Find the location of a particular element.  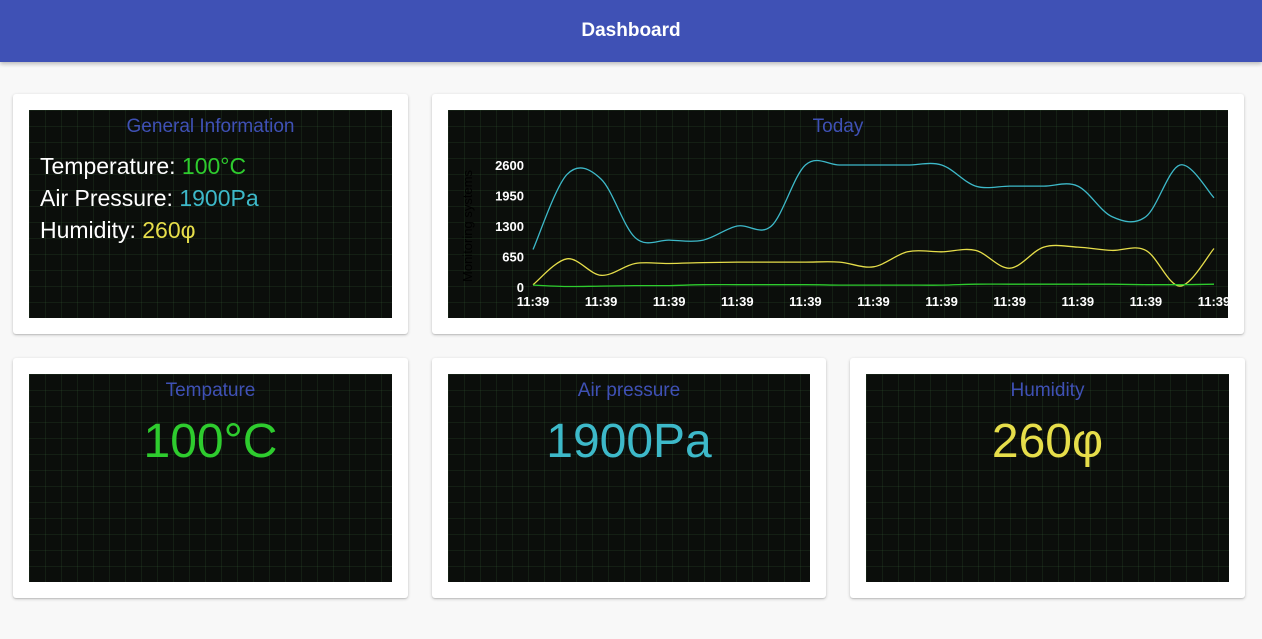

temperature-value: 100°C is located at coordinates (210, 441).